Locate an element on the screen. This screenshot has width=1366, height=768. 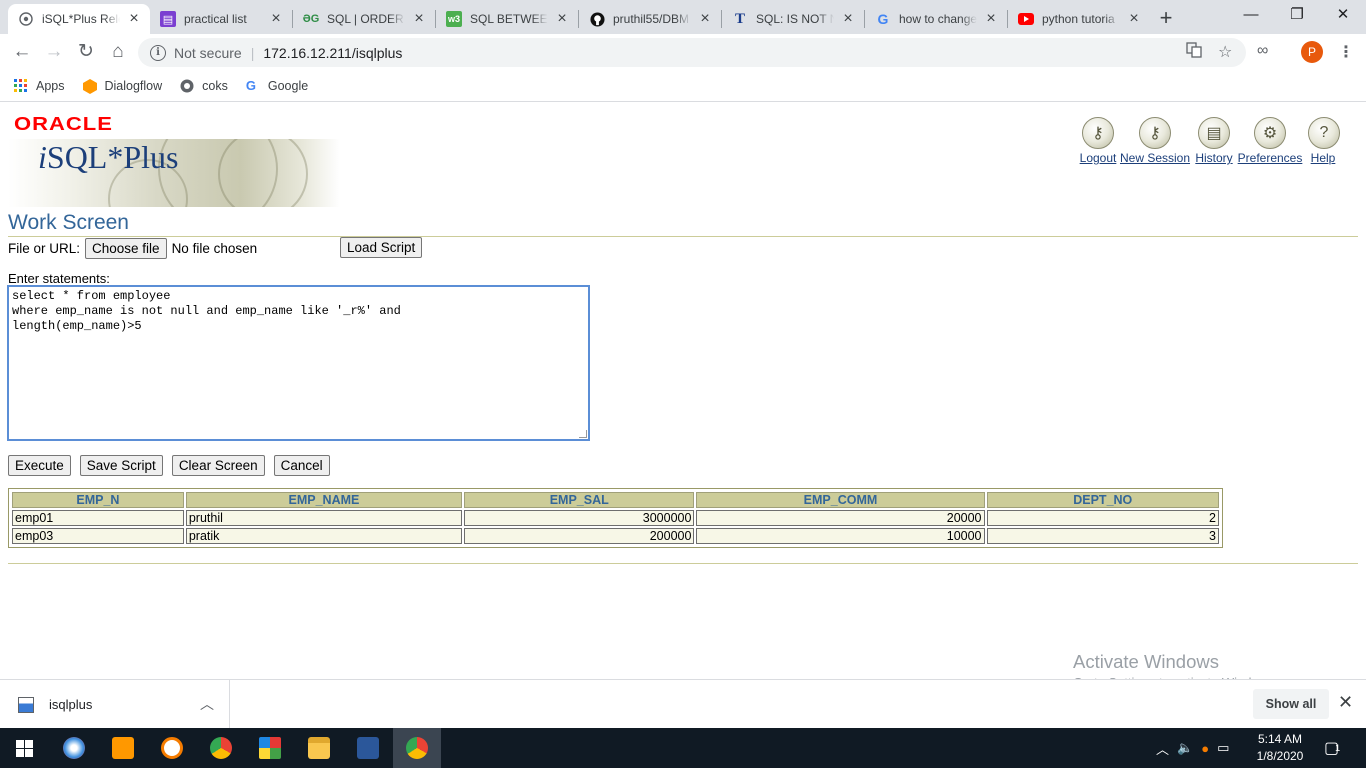
close-window-icon: ✕ is located at coordinates (1343, 15).